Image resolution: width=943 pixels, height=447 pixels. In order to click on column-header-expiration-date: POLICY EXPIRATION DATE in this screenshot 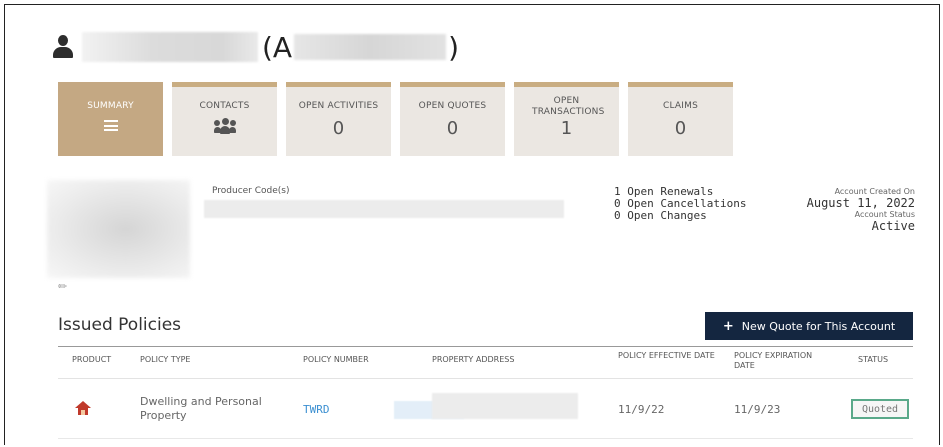, I will do `click(773, 360)`.